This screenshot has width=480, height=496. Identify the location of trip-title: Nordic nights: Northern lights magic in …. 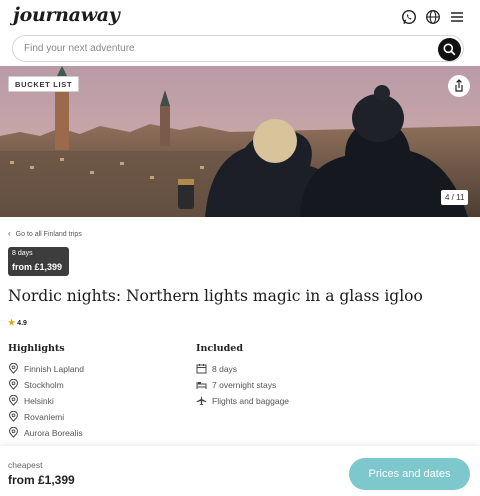
(215, 296).